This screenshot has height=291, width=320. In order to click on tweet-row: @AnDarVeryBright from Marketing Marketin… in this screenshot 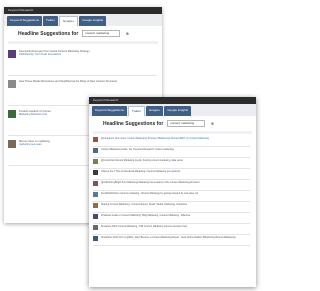, I will do `click(171, 185)`.